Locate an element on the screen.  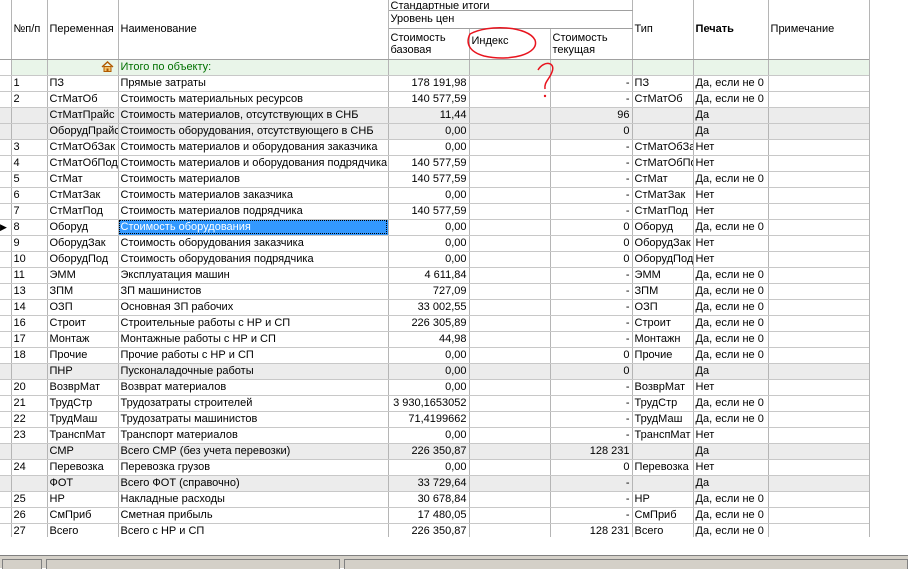
type-cell: ТрудСтр is located at coordinates (663, 403).